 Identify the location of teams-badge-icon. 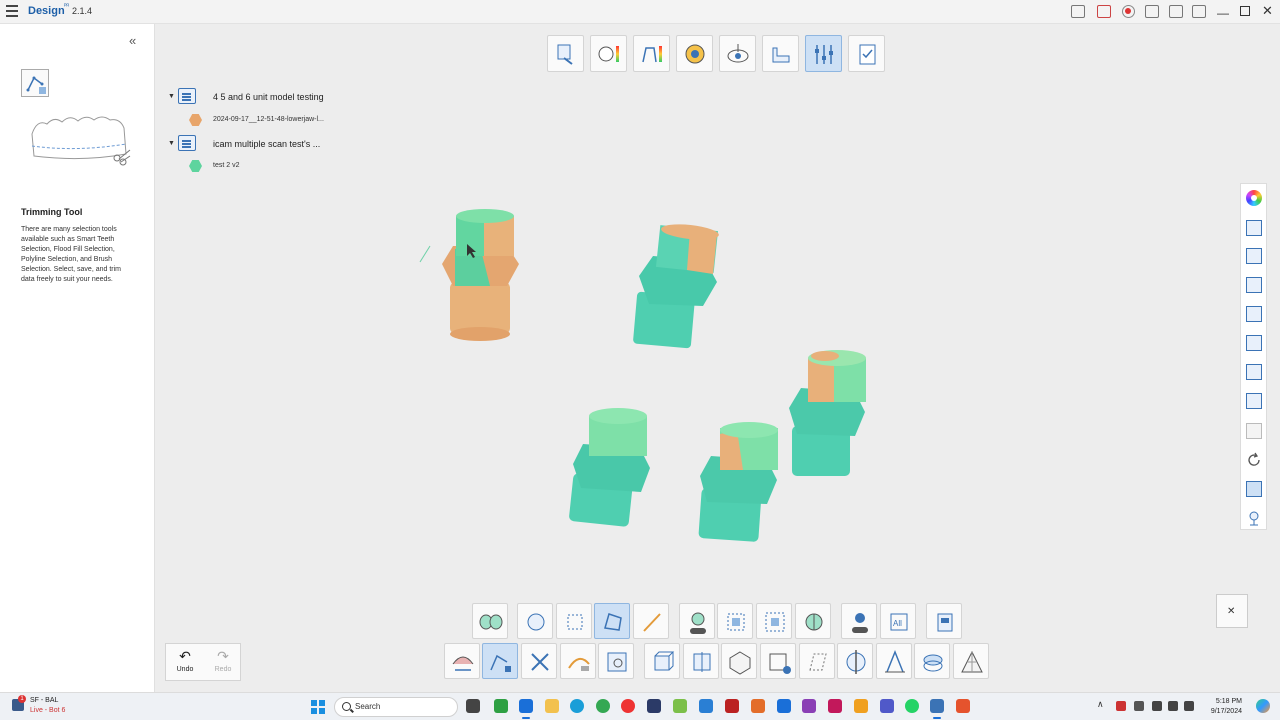
(784, 706).